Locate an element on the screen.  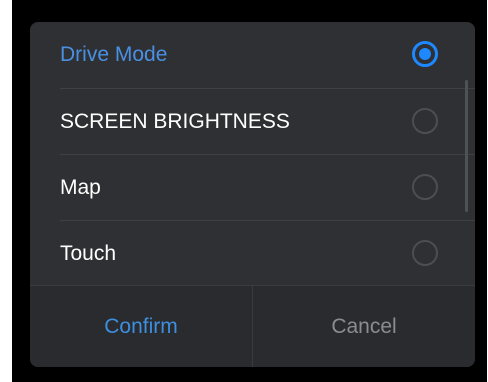
radio-dot is located at coordinates (425, 54).